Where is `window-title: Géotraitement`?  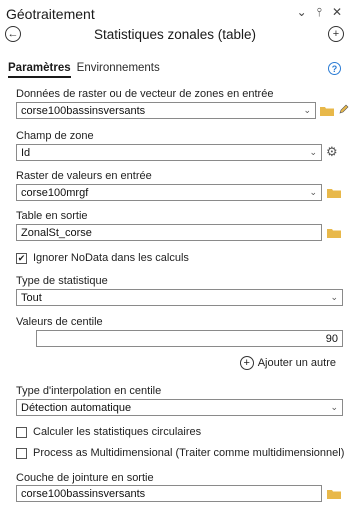
window-title: Géotraitement is located at coordinates (50, 14).